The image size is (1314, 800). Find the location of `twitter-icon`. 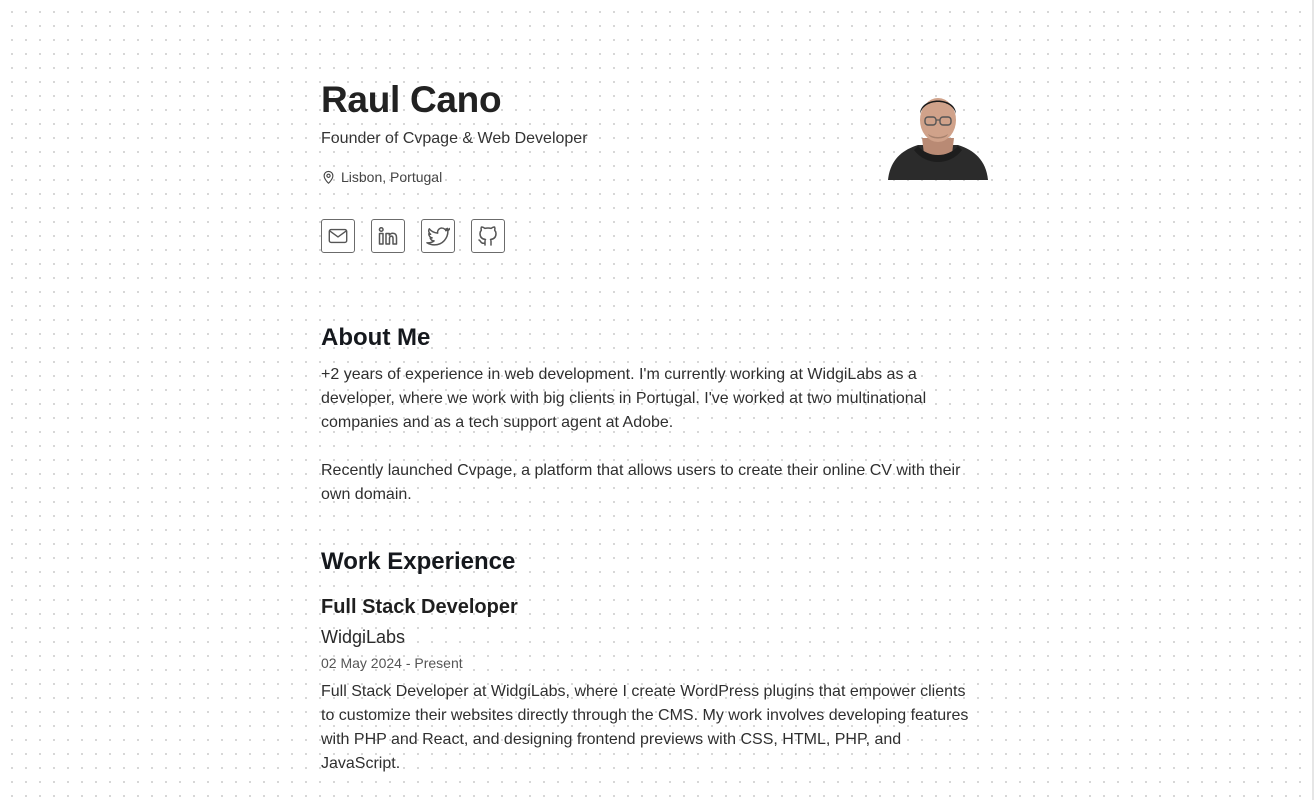

twitter-icon is located at coordinates (438, 236).